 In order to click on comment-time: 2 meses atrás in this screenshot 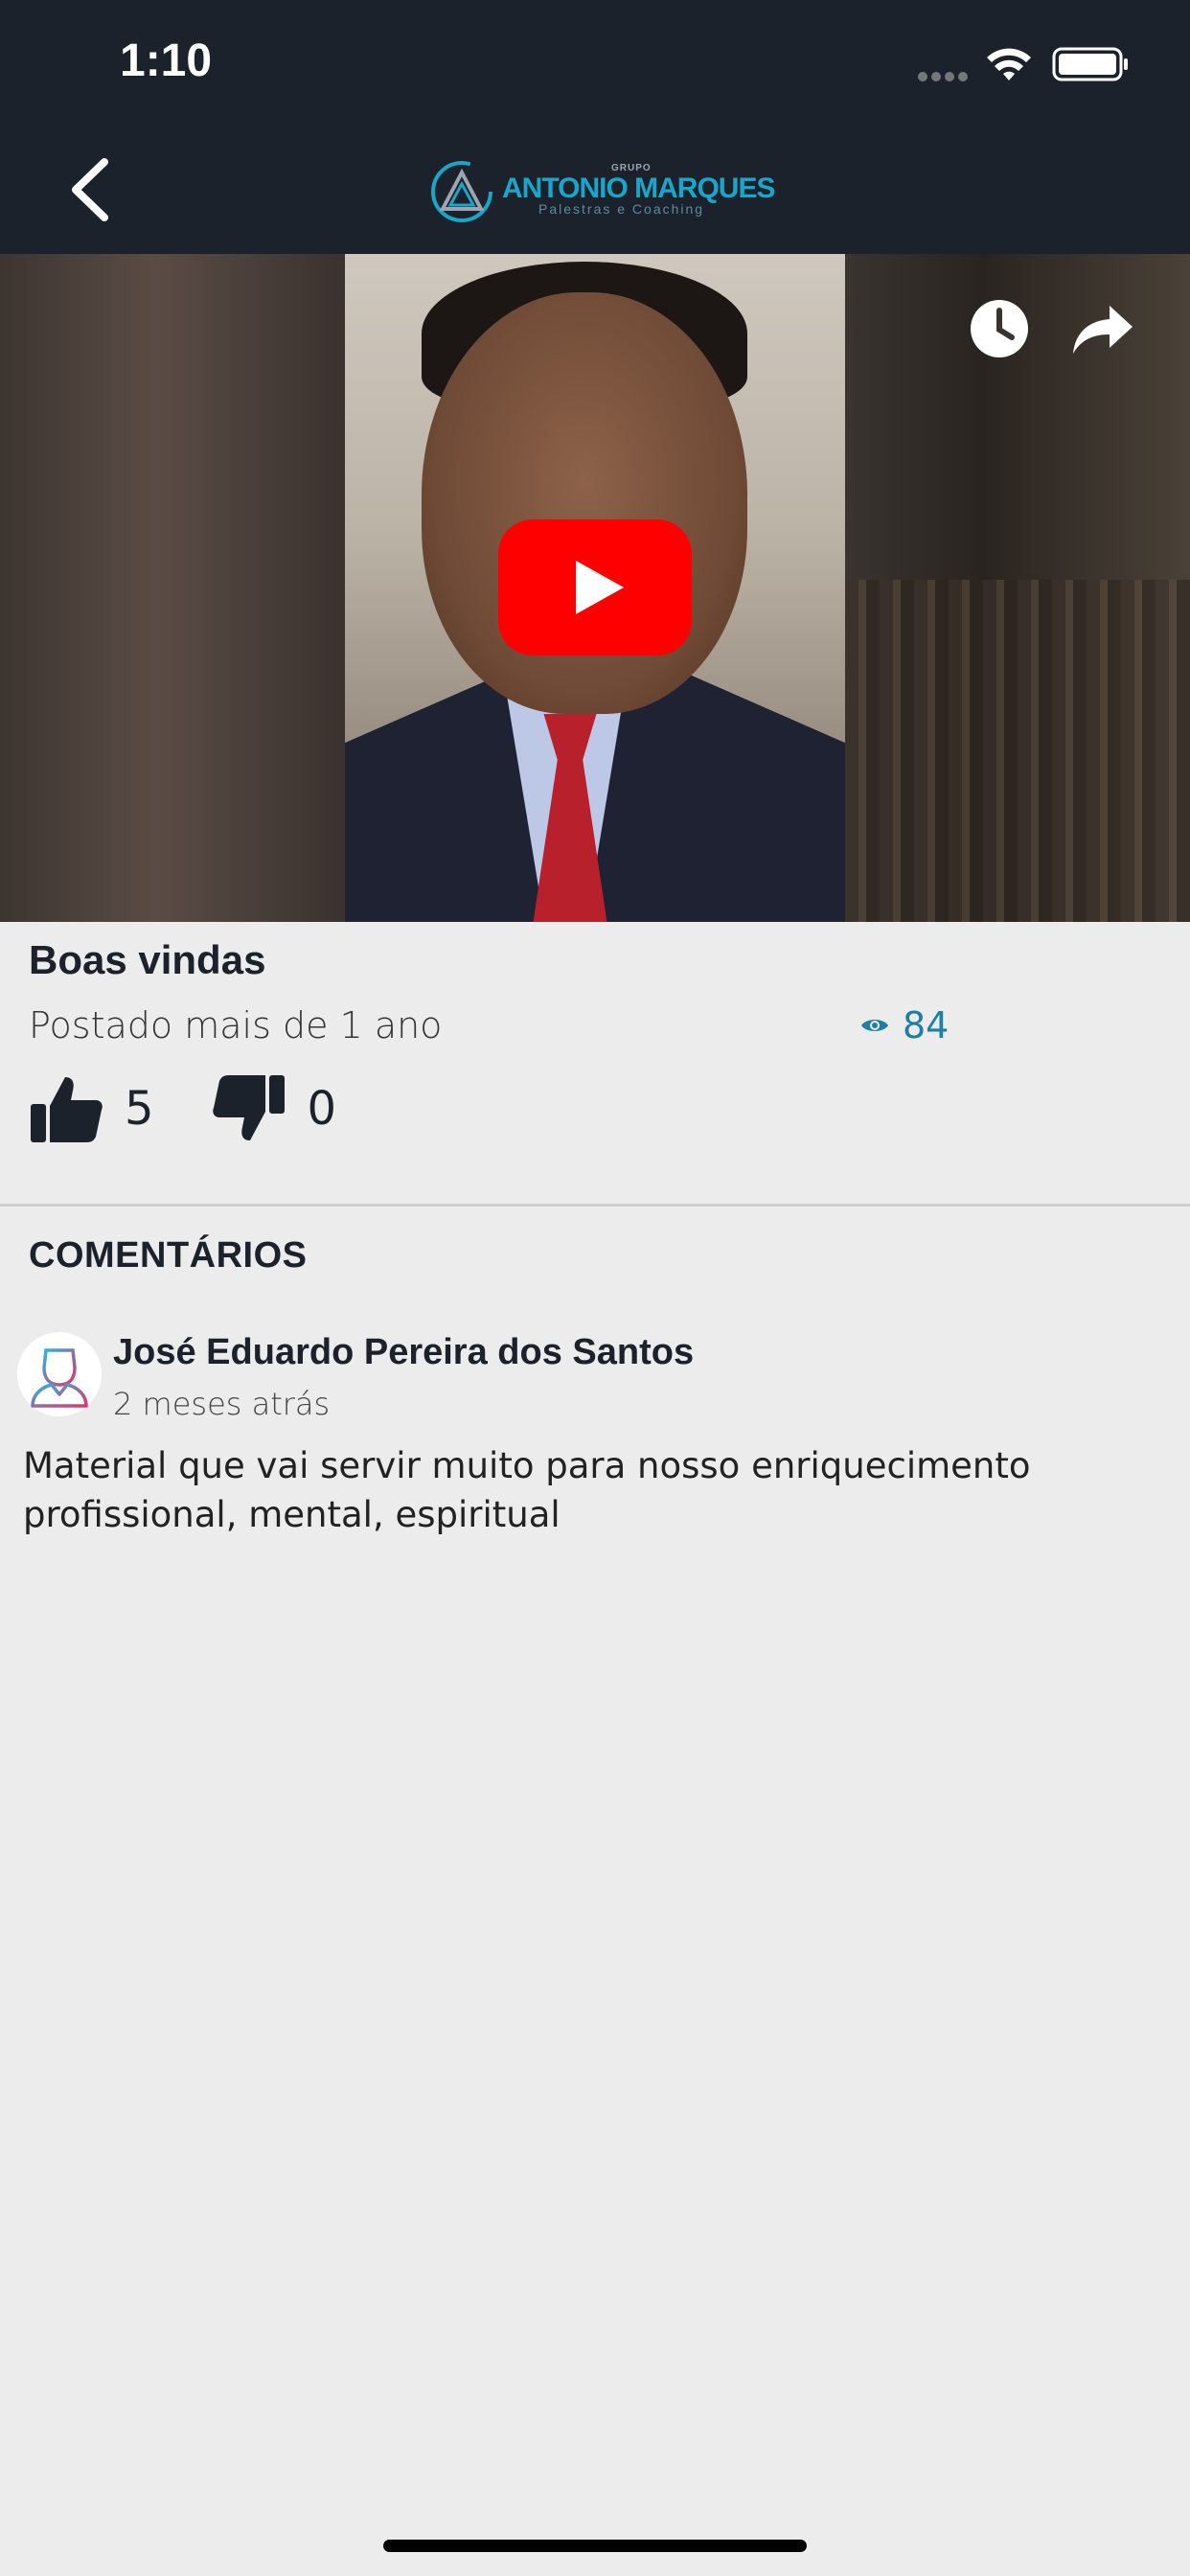, I will do `click(222, 1404)`.